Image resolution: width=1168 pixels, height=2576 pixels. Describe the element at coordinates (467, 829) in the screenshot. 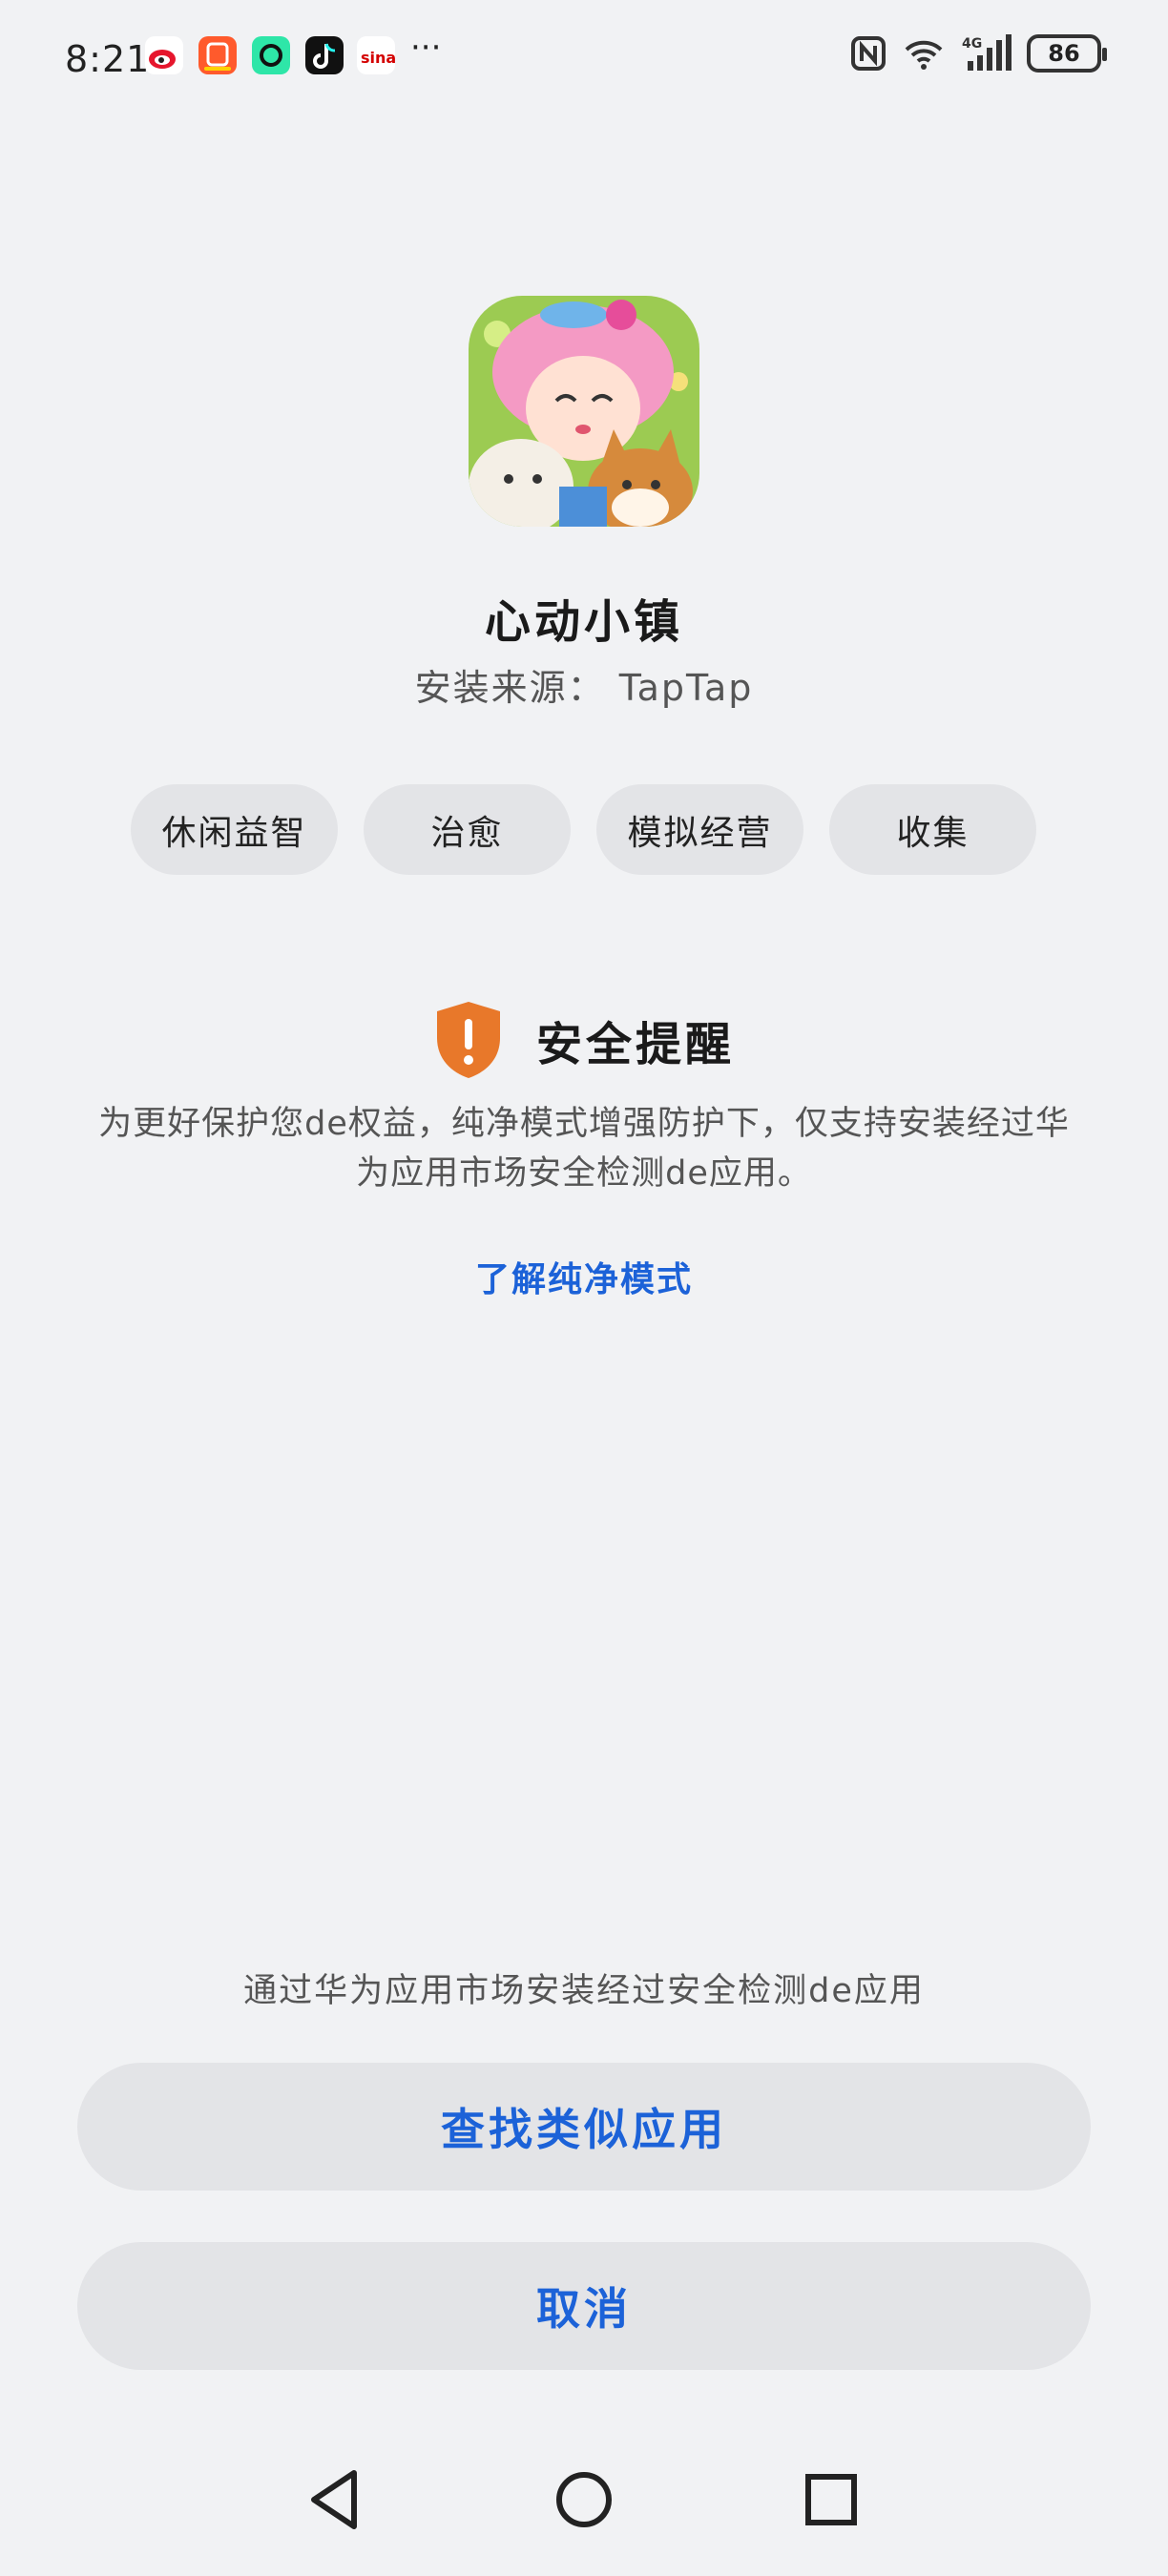

I see `tag-healing: 治愈` at that location.